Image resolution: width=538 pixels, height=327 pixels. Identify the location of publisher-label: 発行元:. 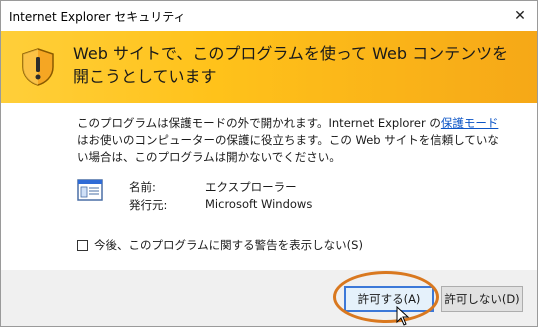
(148, 205).